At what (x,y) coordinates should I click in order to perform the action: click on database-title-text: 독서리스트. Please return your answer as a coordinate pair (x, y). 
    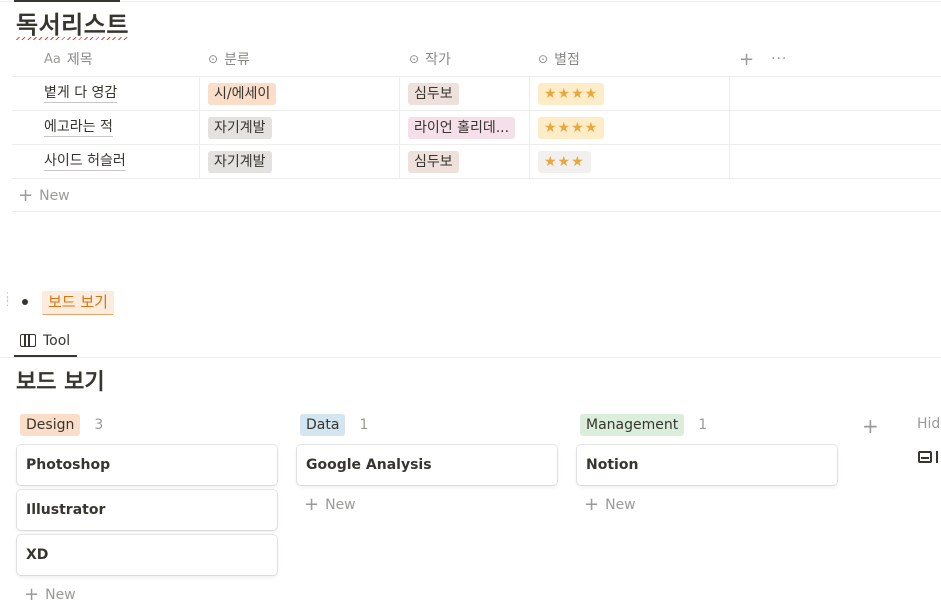
    Looking at the image, I should click on (72, 25).